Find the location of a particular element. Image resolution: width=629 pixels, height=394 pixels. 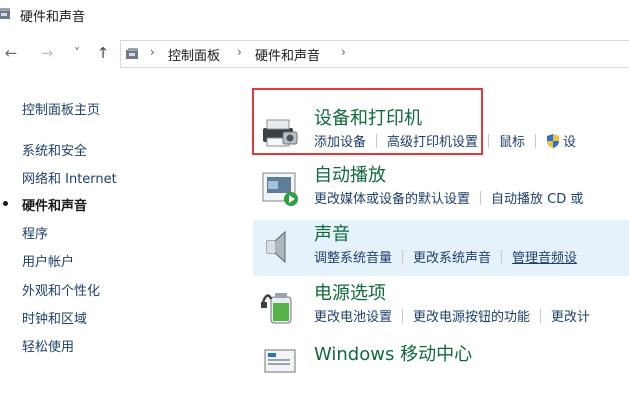

recent-locations-button: ˅ is located at coordinates (77, 53).